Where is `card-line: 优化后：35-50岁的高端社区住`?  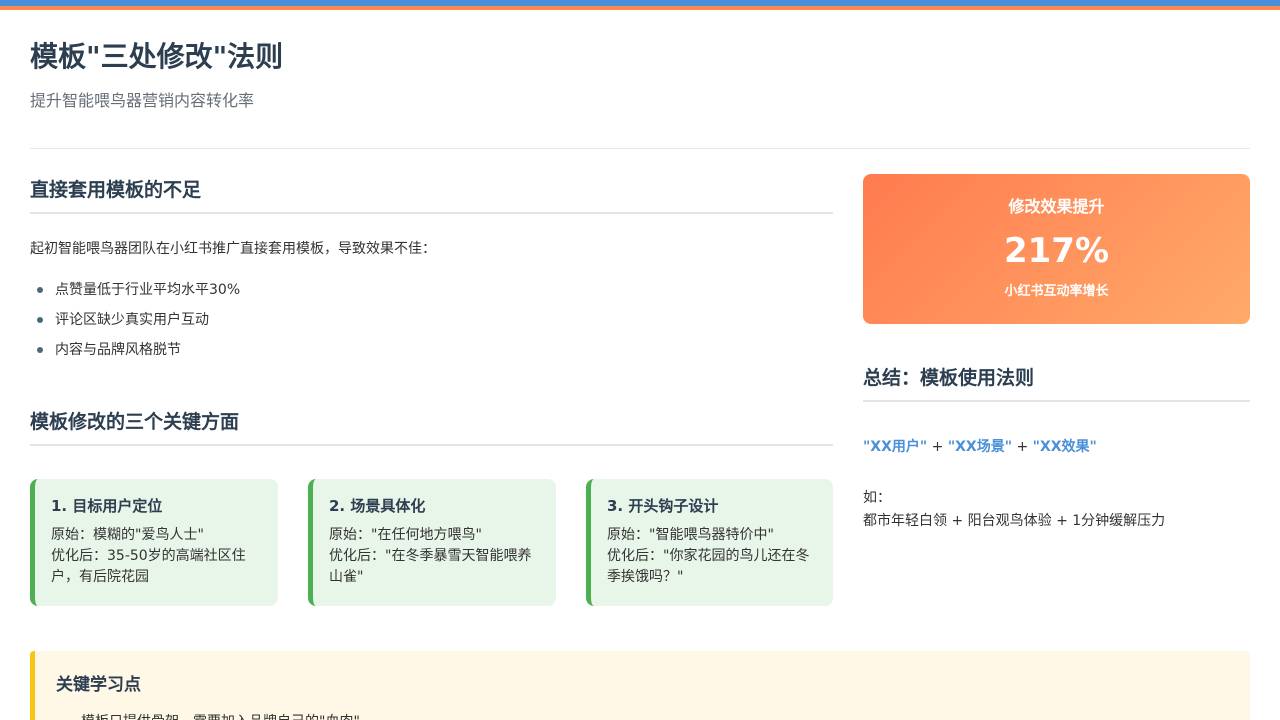
card-line: 优化后：35-50岁的高端社区住 is located at coordinates (148, 556).